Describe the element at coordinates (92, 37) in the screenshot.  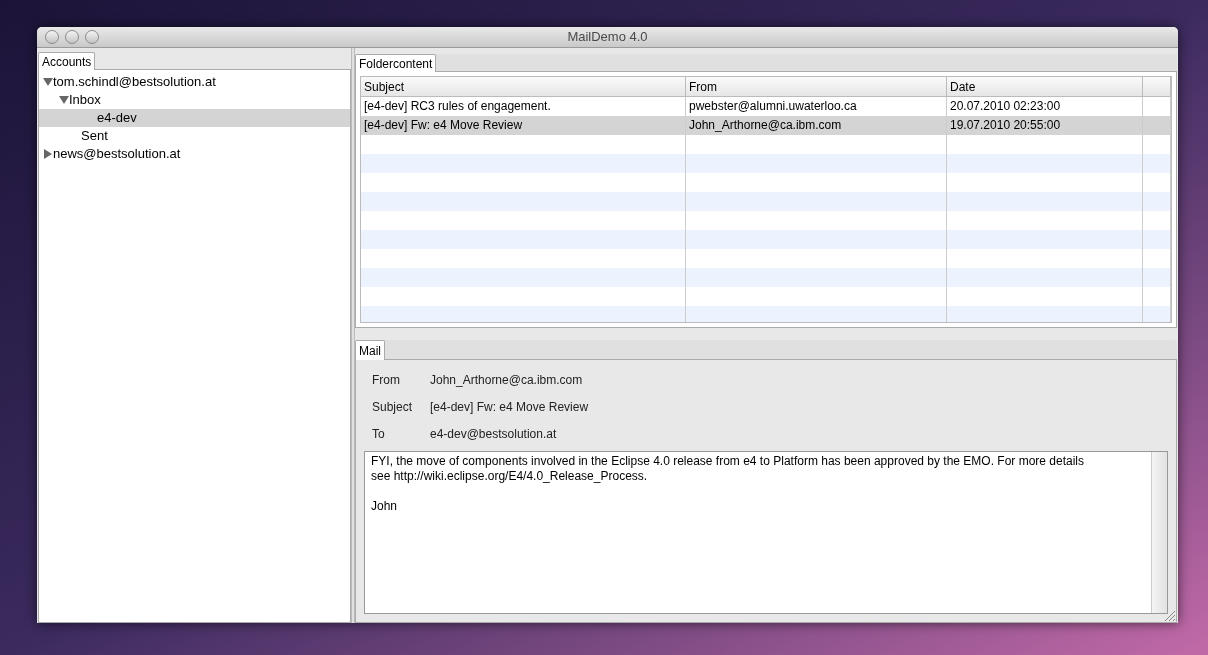
I see `zoom-button` at that location.